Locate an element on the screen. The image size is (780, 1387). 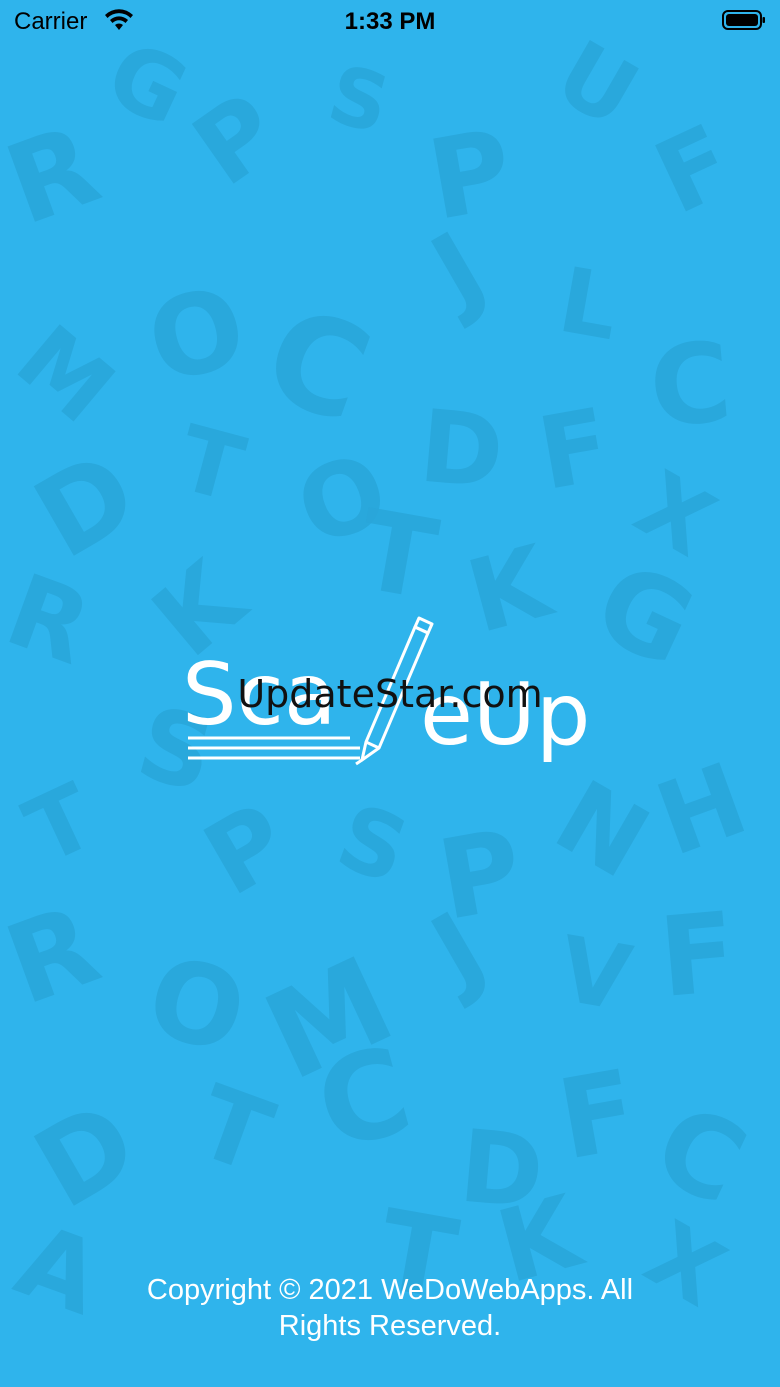
watermark-text: UpdateStar.com is located at coordinates (390, 694).